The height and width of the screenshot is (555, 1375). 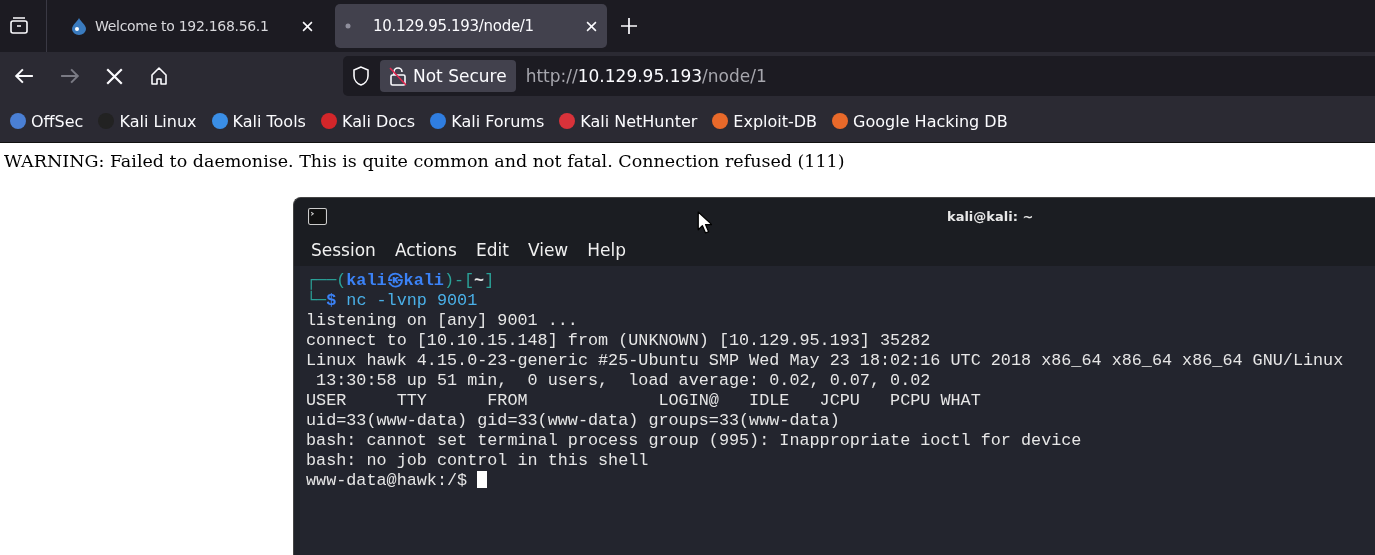 I want to click on stop-icon, so click(x=114, y=76).